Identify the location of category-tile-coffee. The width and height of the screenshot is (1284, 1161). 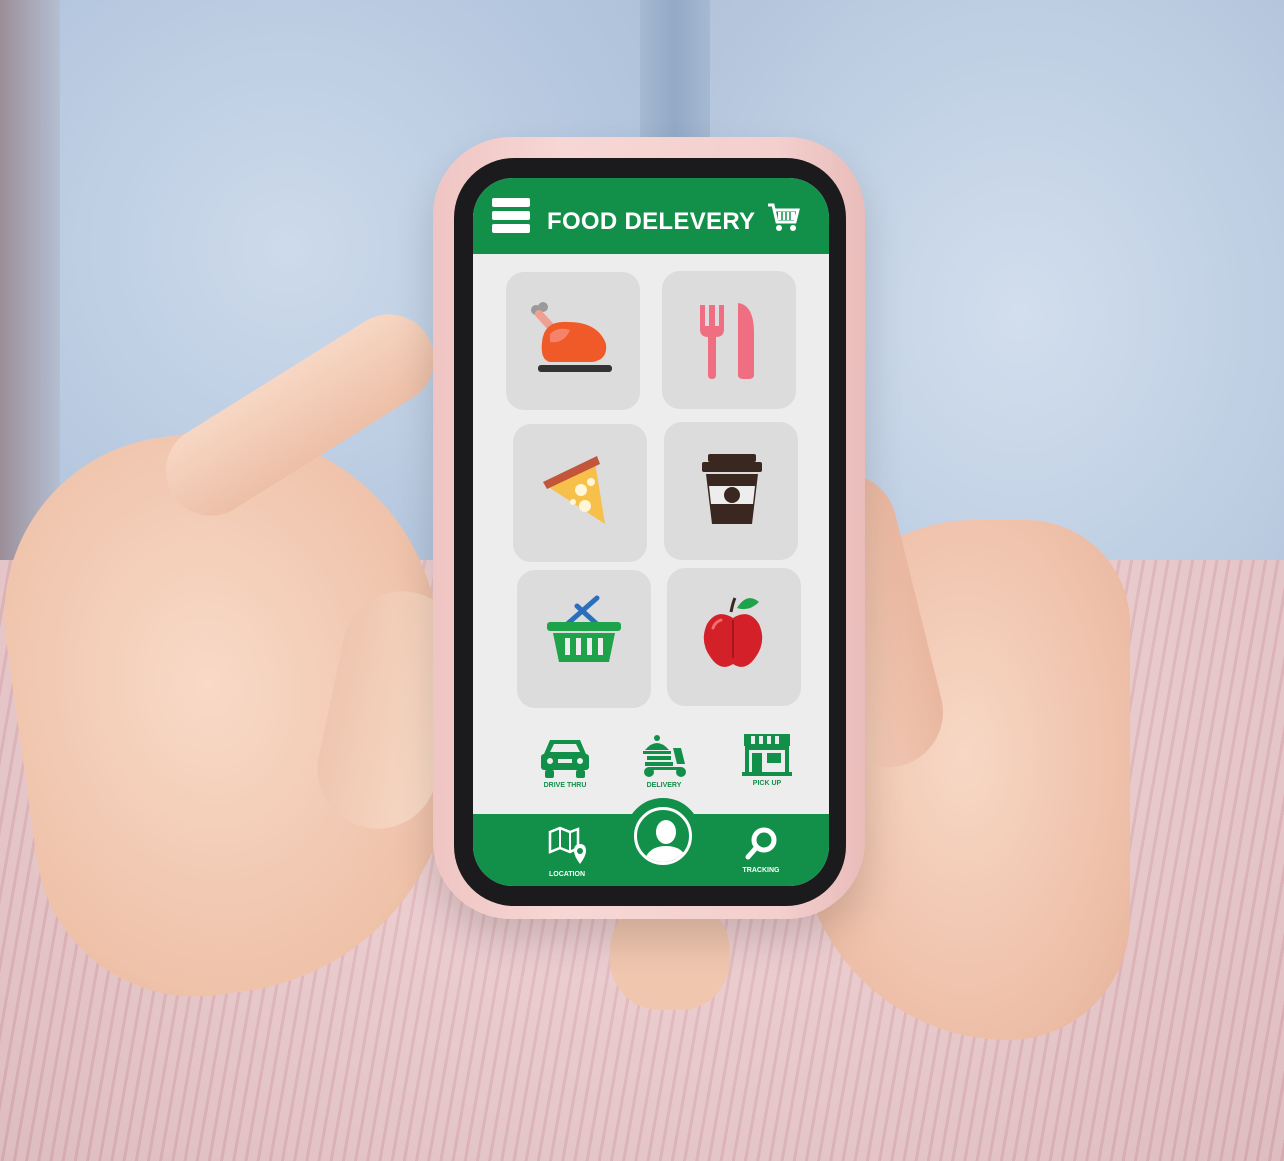
(731, 491).